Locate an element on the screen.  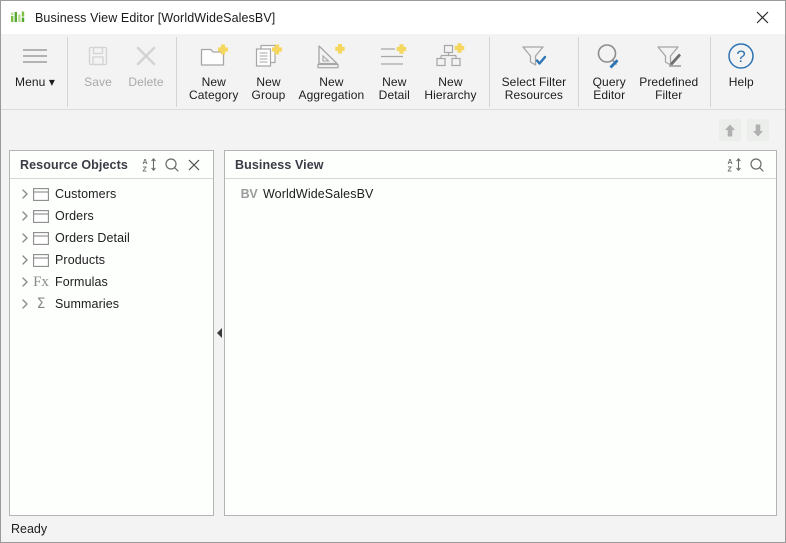
predefined-filter-button-label: Predefined Filter is located at coordinates (669, 88).